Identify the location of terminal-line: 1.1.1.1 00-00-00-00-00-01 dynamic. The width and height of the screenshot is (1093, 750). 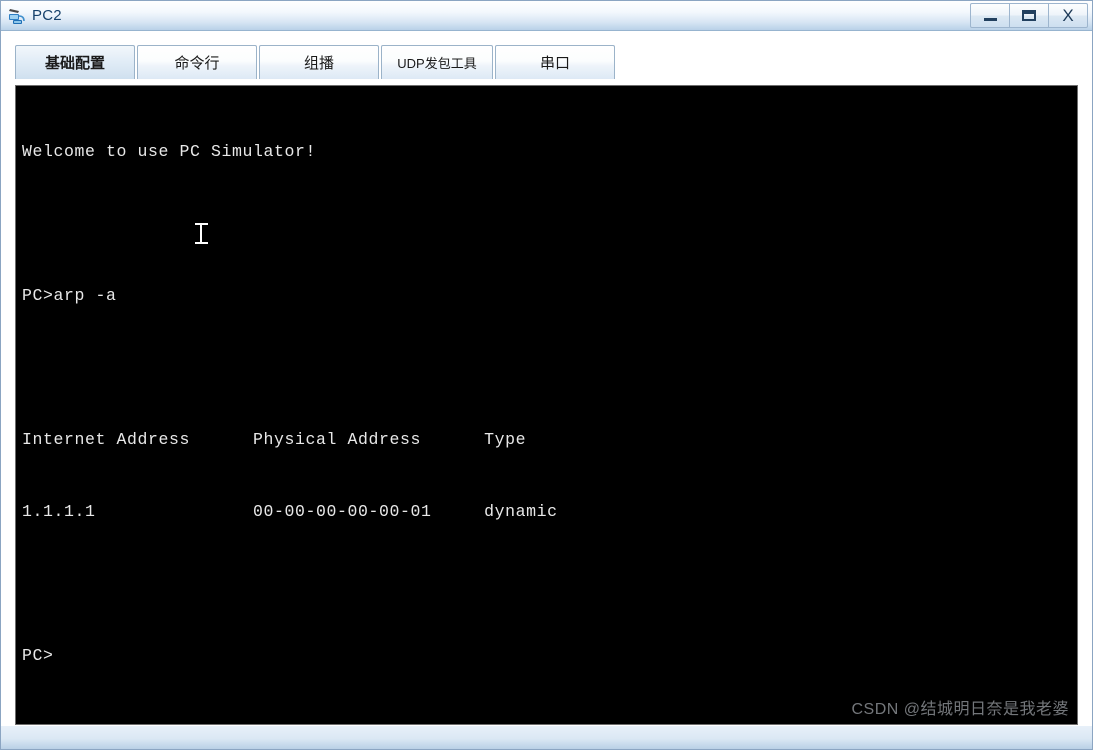
(290, 511).